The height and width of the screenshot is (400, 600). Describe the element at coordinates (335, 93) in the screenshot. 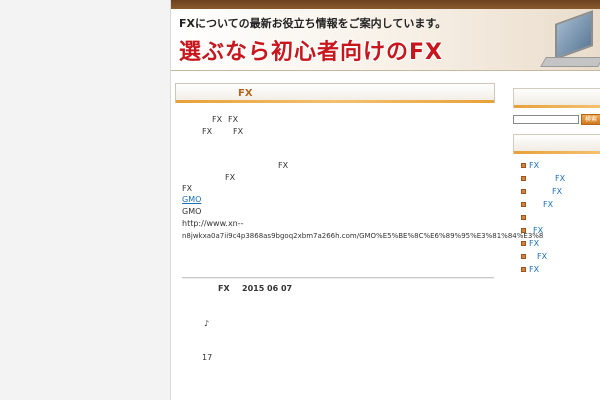

I see `section-header: FX` at that location.